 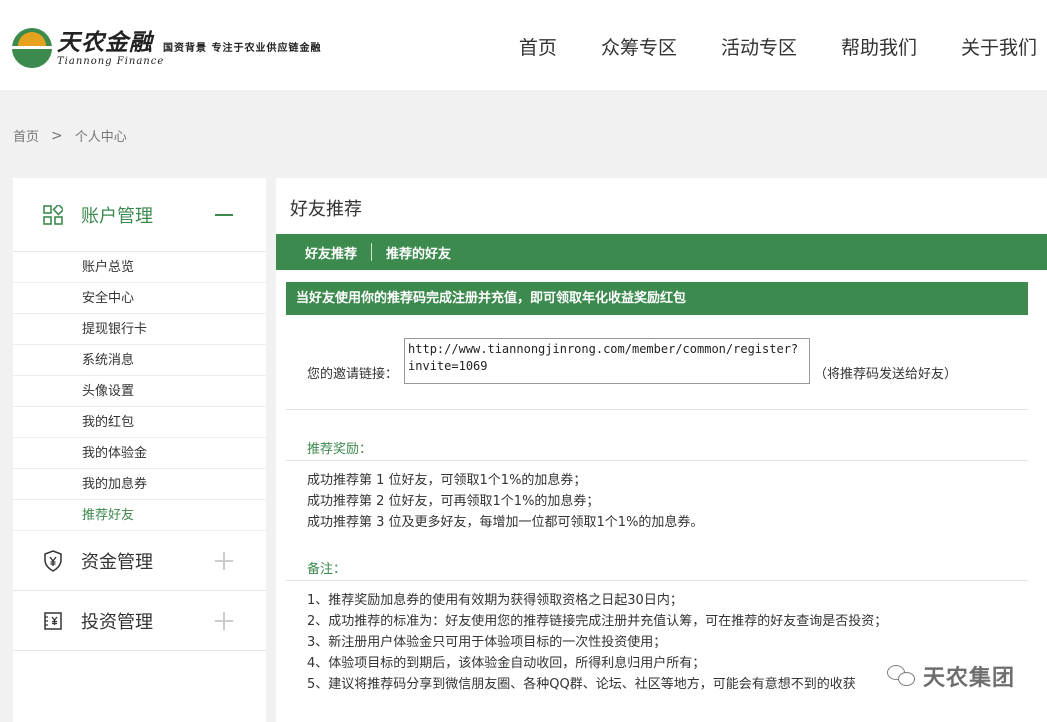 What do you see at coordinates (447, 480) in the screenshot?
I see `reward-line: 成功推荐第 1 位好友，可领取1个1%的加息券；` at bounding box center [447, 480].